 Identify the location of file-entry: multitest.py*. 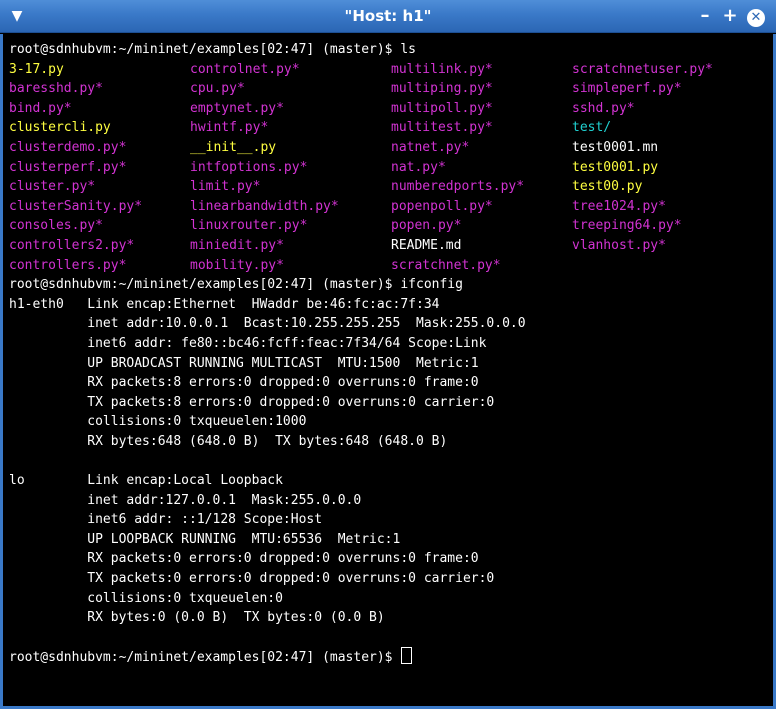
(442, 128).